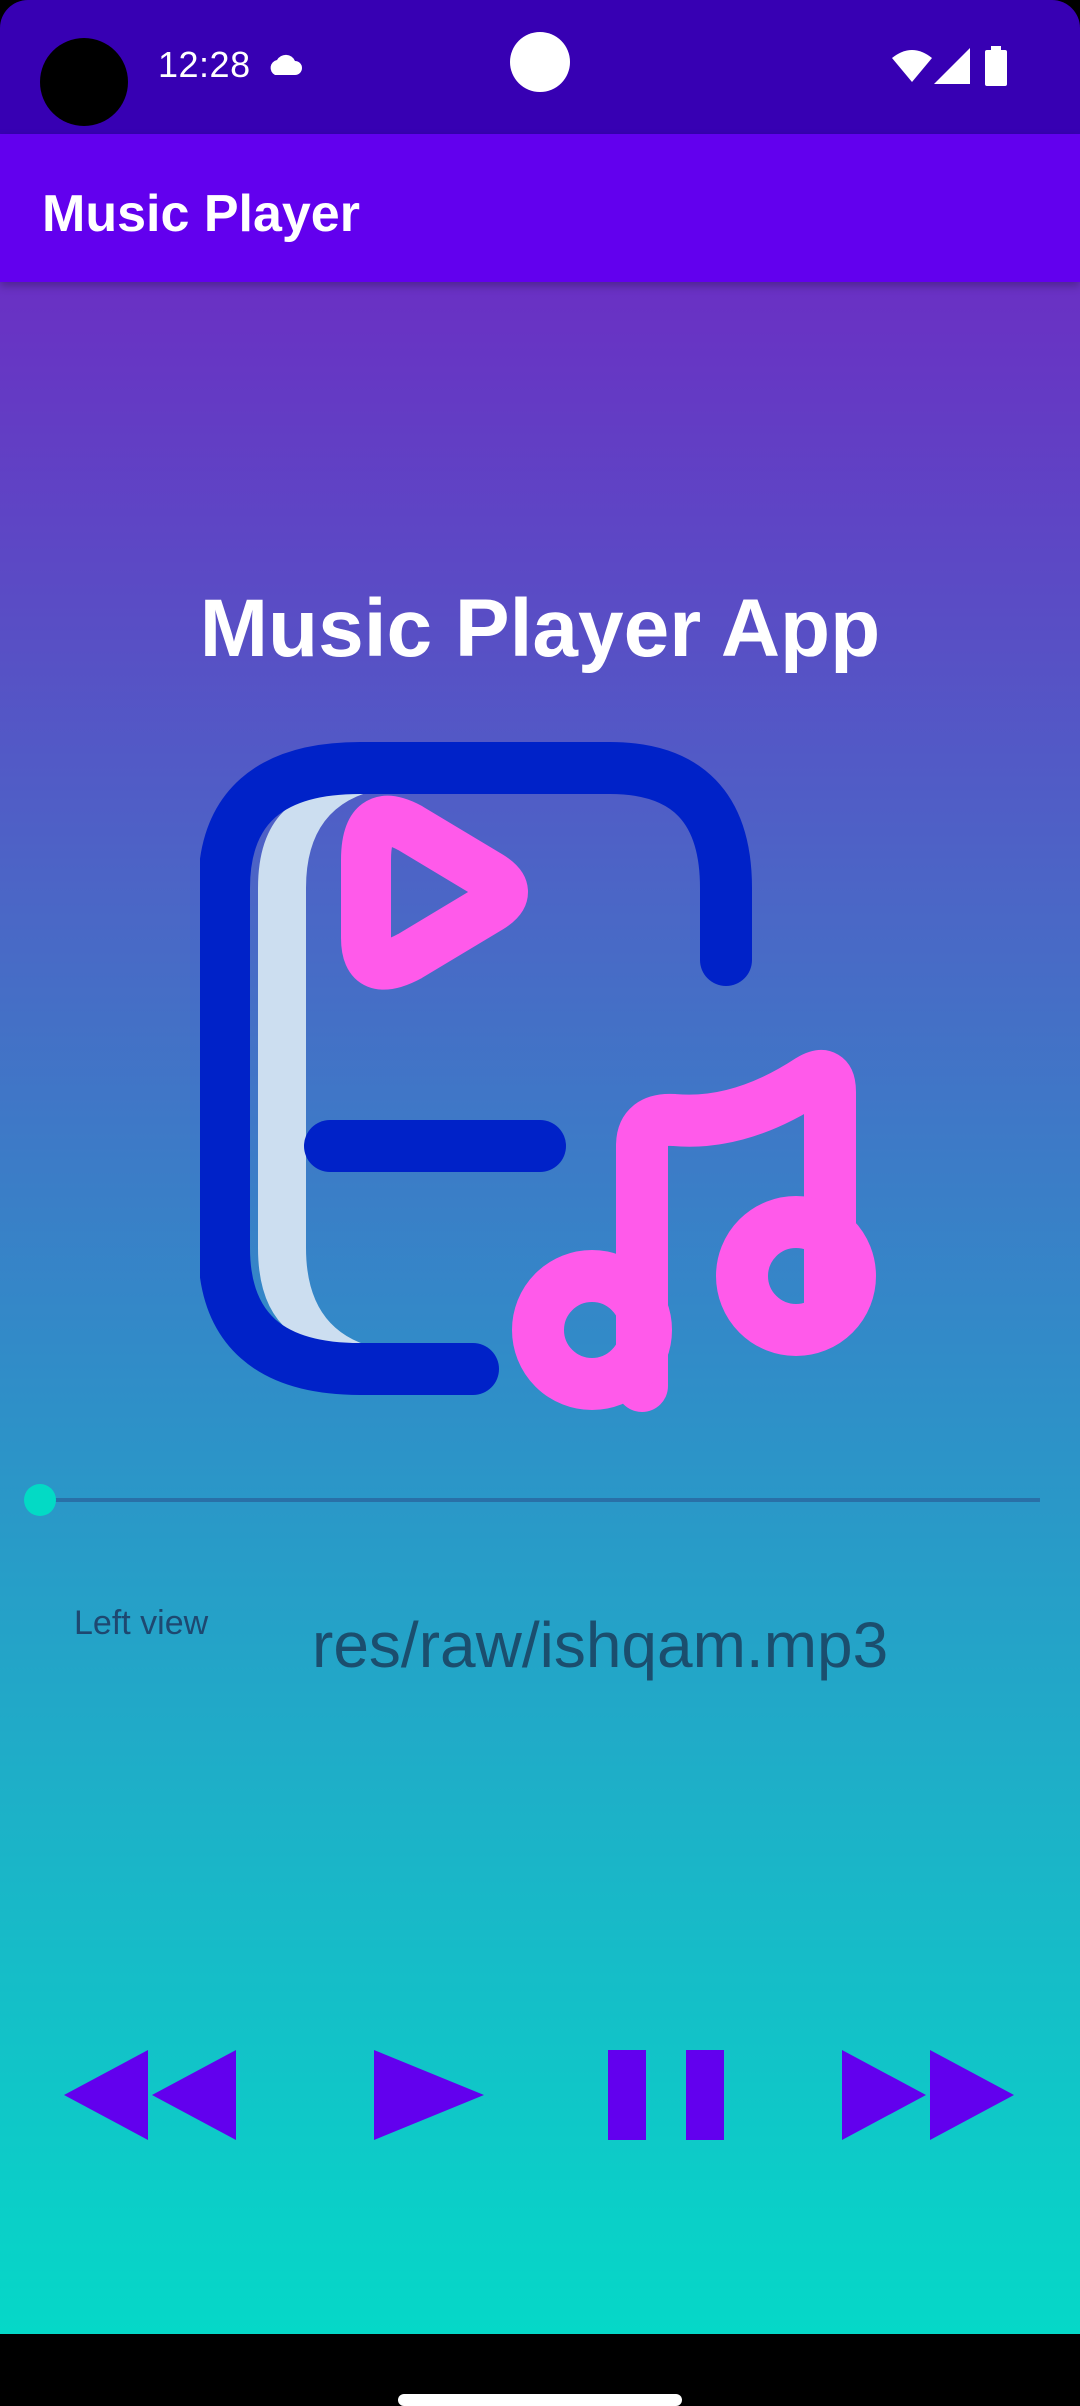  What do you see at coordinates (600, 1645) in the screenshot?
I see `file-path-label: res/raw/ishqam.mp3` at bounding box center [600, 1645].